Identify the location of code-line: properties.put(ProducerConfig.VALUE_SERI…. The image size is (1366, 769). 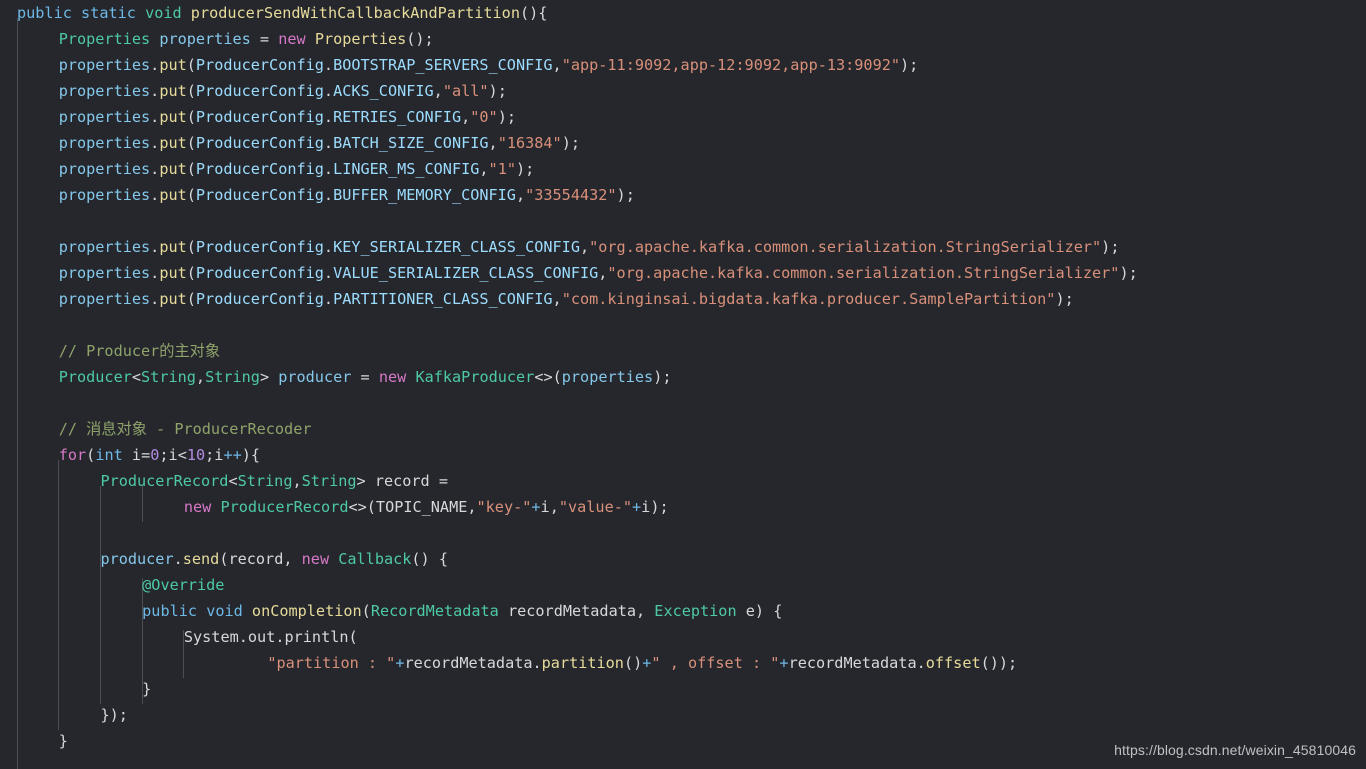
(569, 273).